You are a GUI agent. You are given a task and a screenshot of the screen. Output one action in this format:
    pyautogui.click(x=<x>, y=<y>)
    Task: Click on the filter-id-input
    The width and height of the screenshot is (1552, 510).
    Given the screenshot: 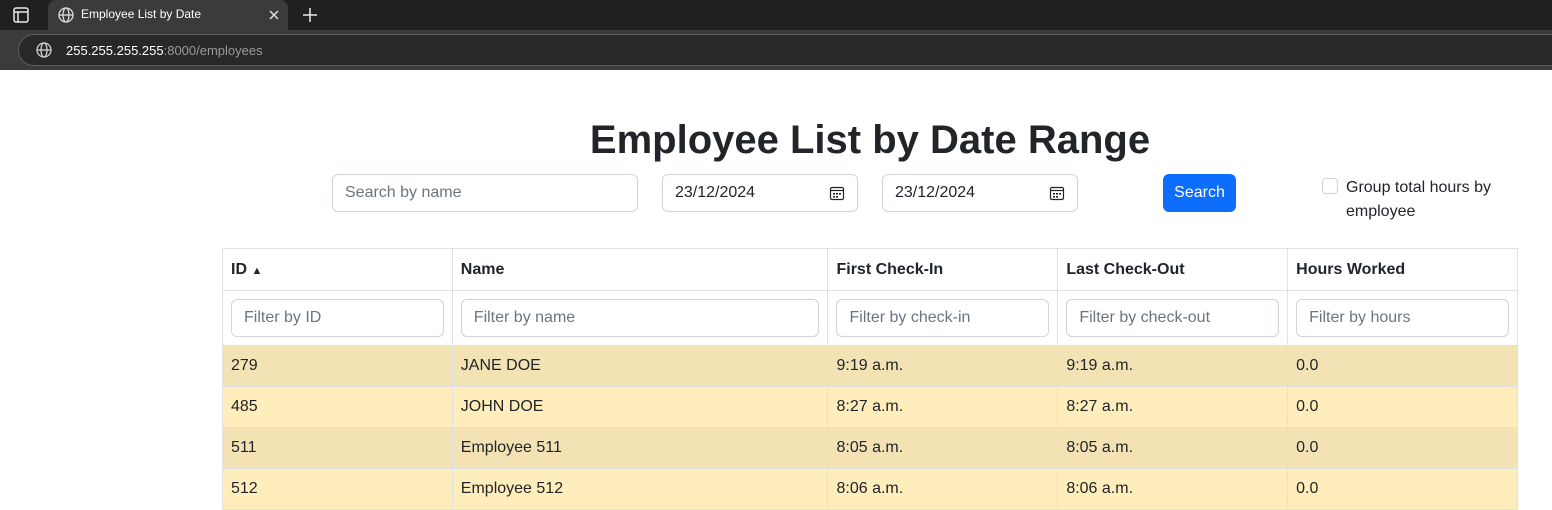 What is the action you would take?
    pyautogui.click(x=337, y=318)
    